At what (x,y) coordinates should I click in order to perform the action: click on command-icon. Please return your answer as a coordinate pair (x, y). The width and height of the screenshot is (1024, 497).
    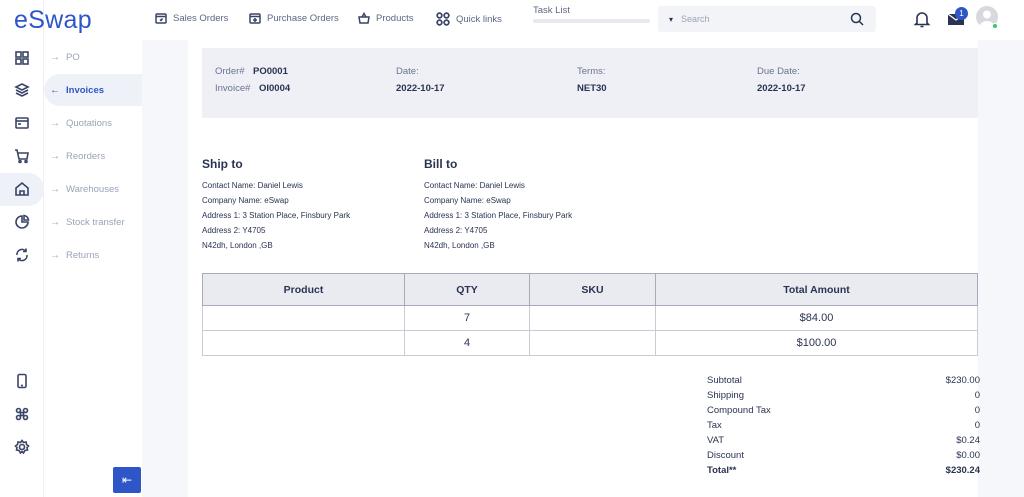
    Looking at the image, I should click on (22, 414).